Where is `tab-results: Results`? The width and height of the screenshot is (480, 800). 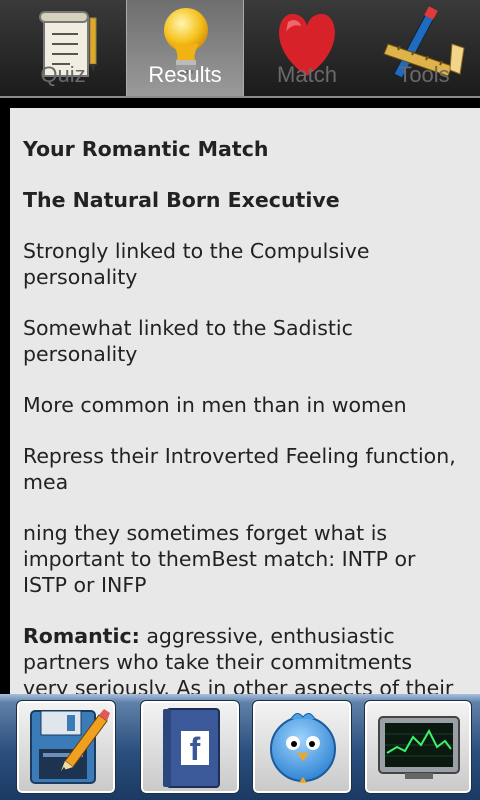
tab-results: Results is located at coordinates (185, 48).